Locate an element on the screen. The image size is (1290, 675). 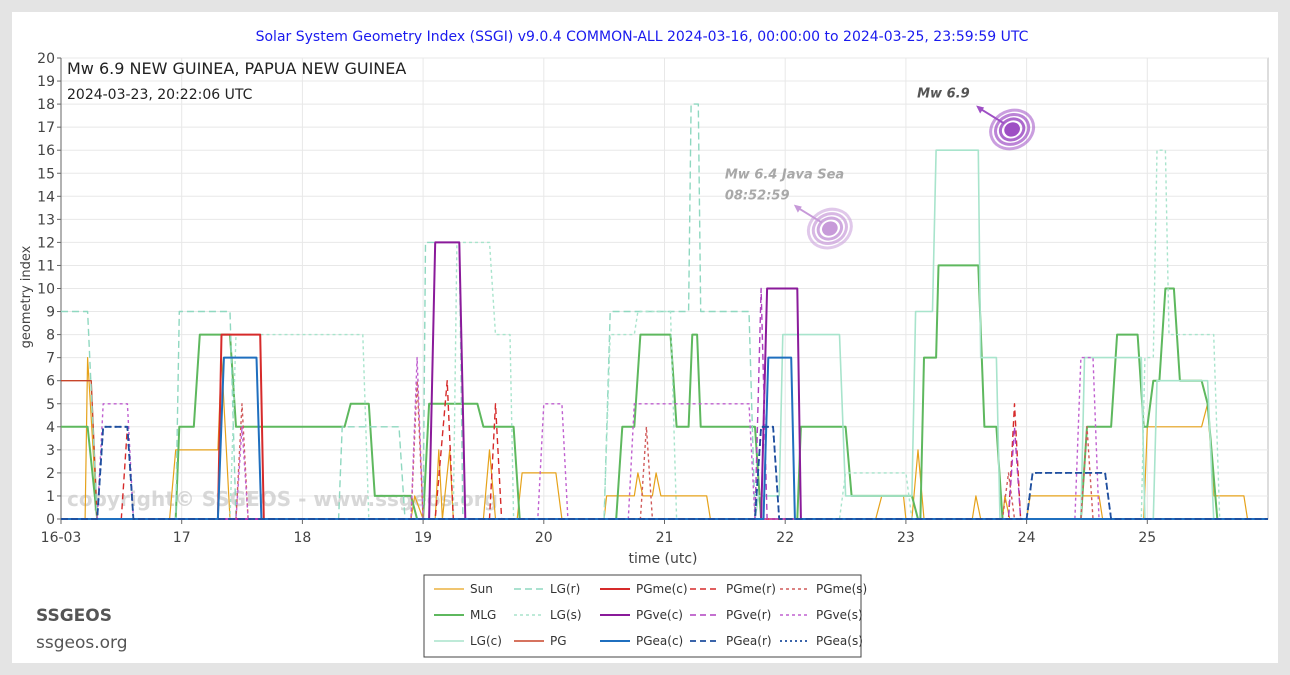
event-title: Mw 6.9 NEW GUINEA, PAPUA NEW GUINEA is located at coordinates (236, 68).